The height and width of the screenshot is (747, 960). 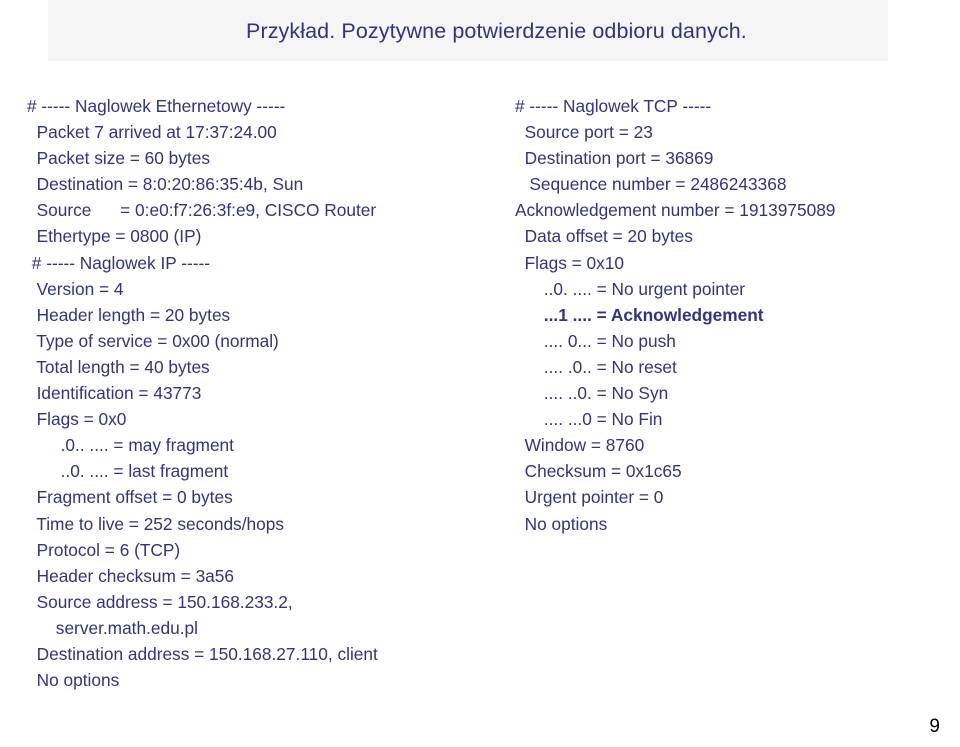 What do you see at coordinates (75, 288) in the screenshot?
I see `packet-dump-line: Version = 4` at bounding box center [75, 288].